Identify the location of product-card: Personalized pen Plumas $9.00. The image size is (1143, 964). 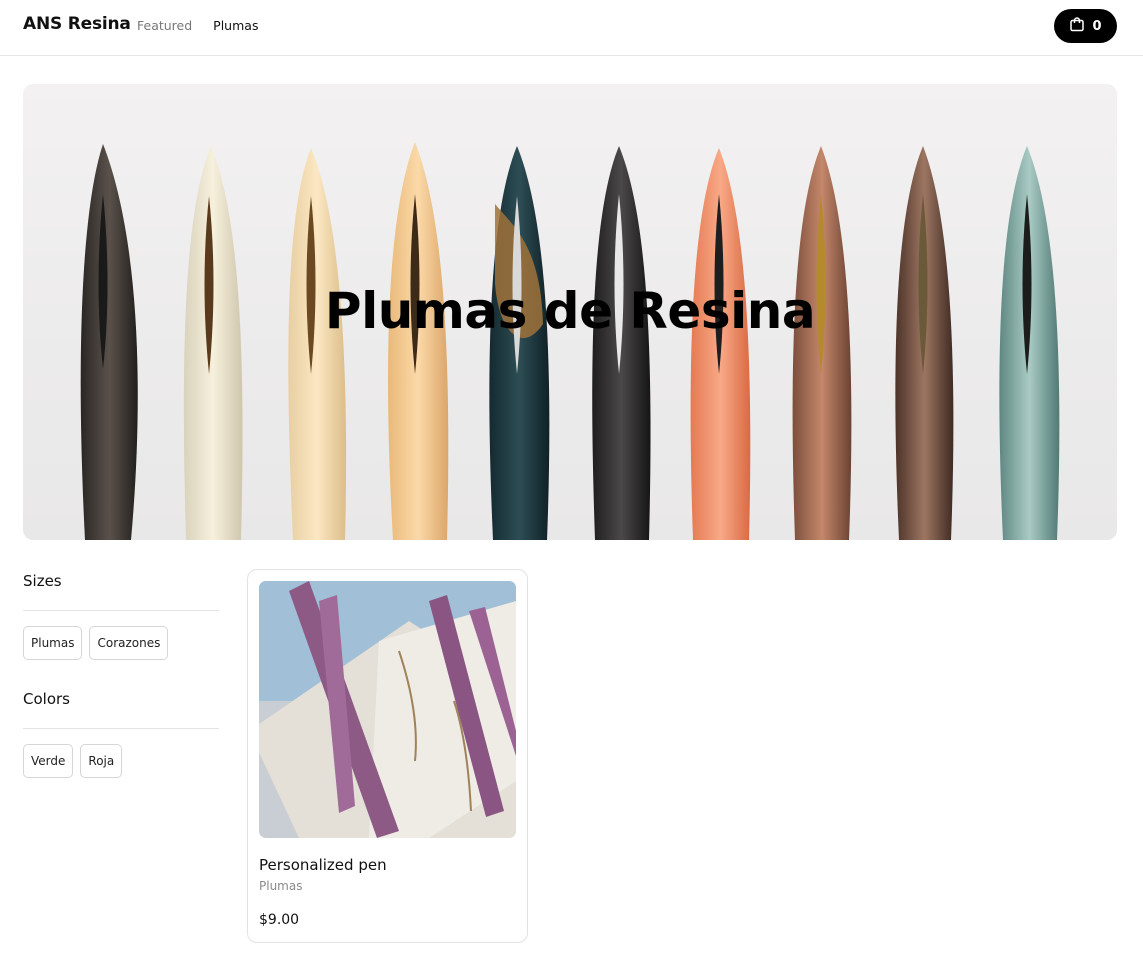
(387, 756).